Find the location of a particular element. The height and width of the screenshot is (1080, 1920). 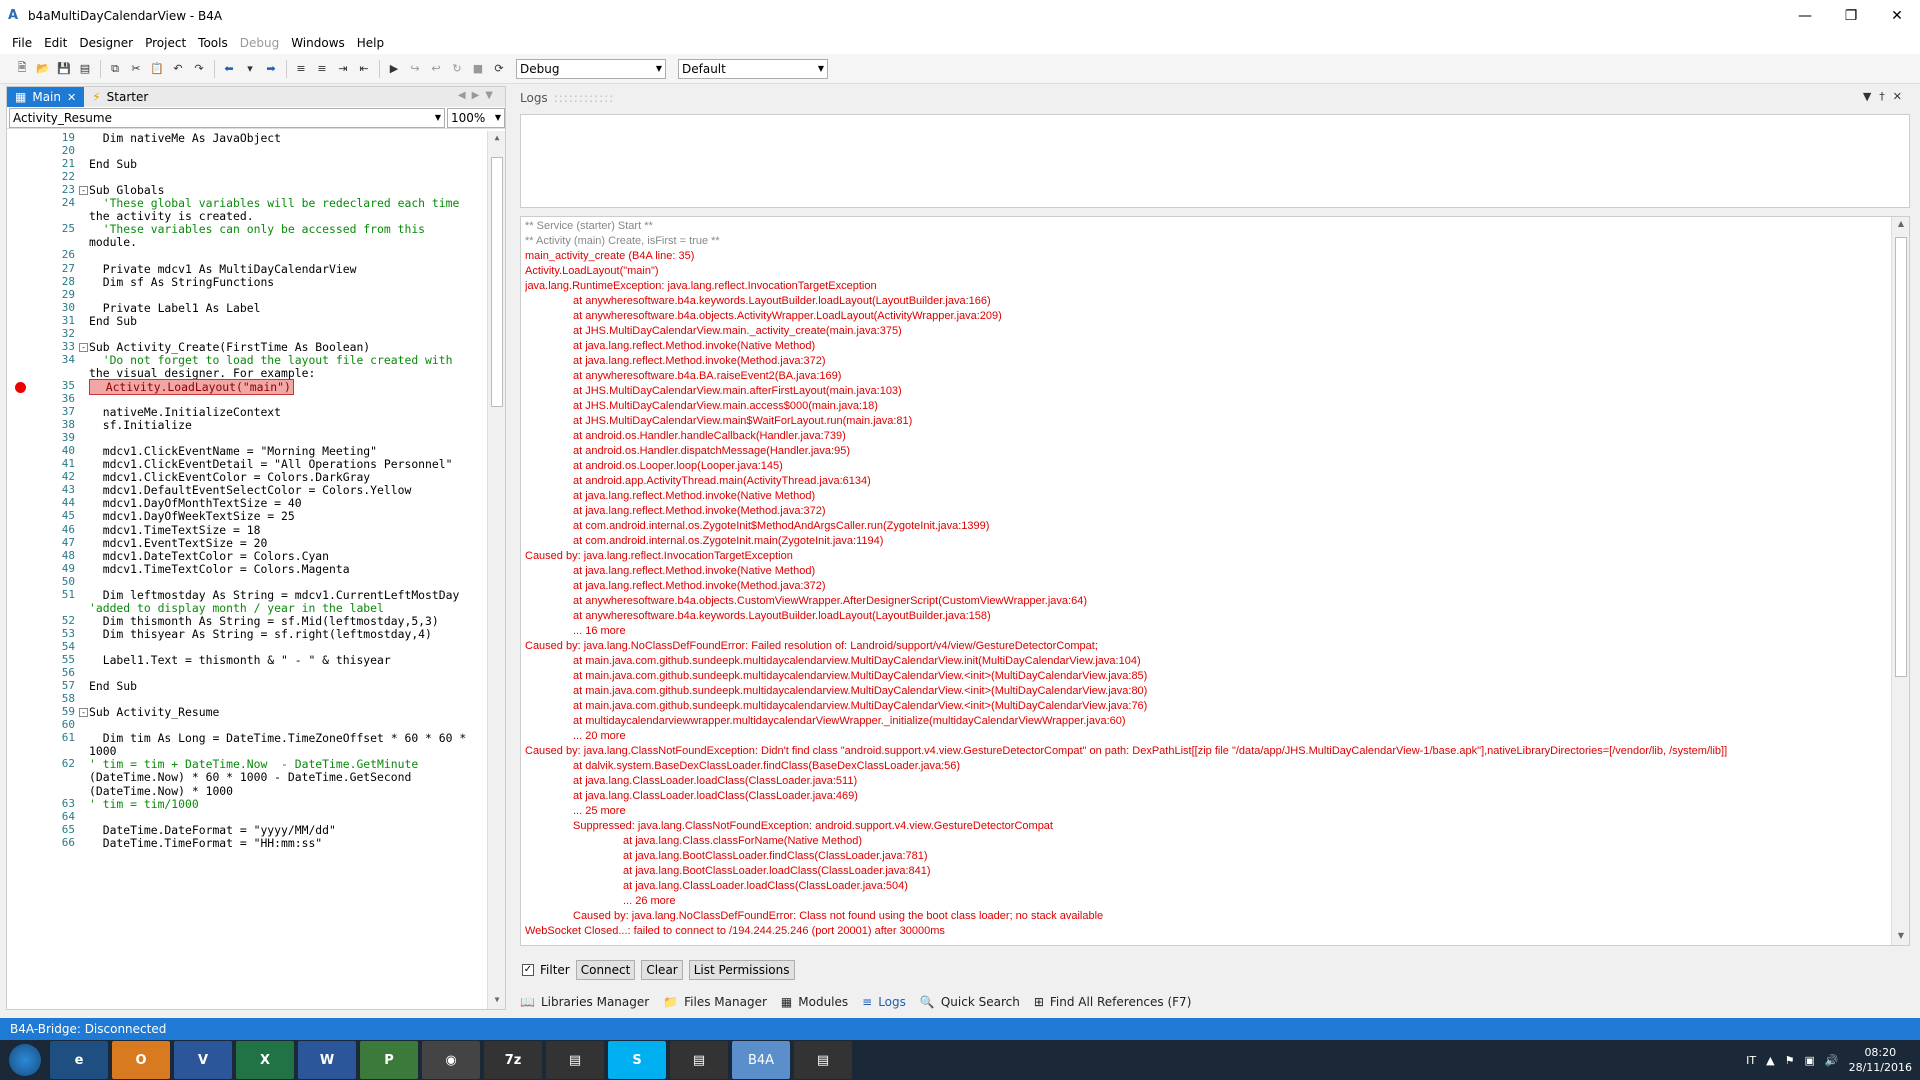

start-button is located at coordinates (25, 1060).